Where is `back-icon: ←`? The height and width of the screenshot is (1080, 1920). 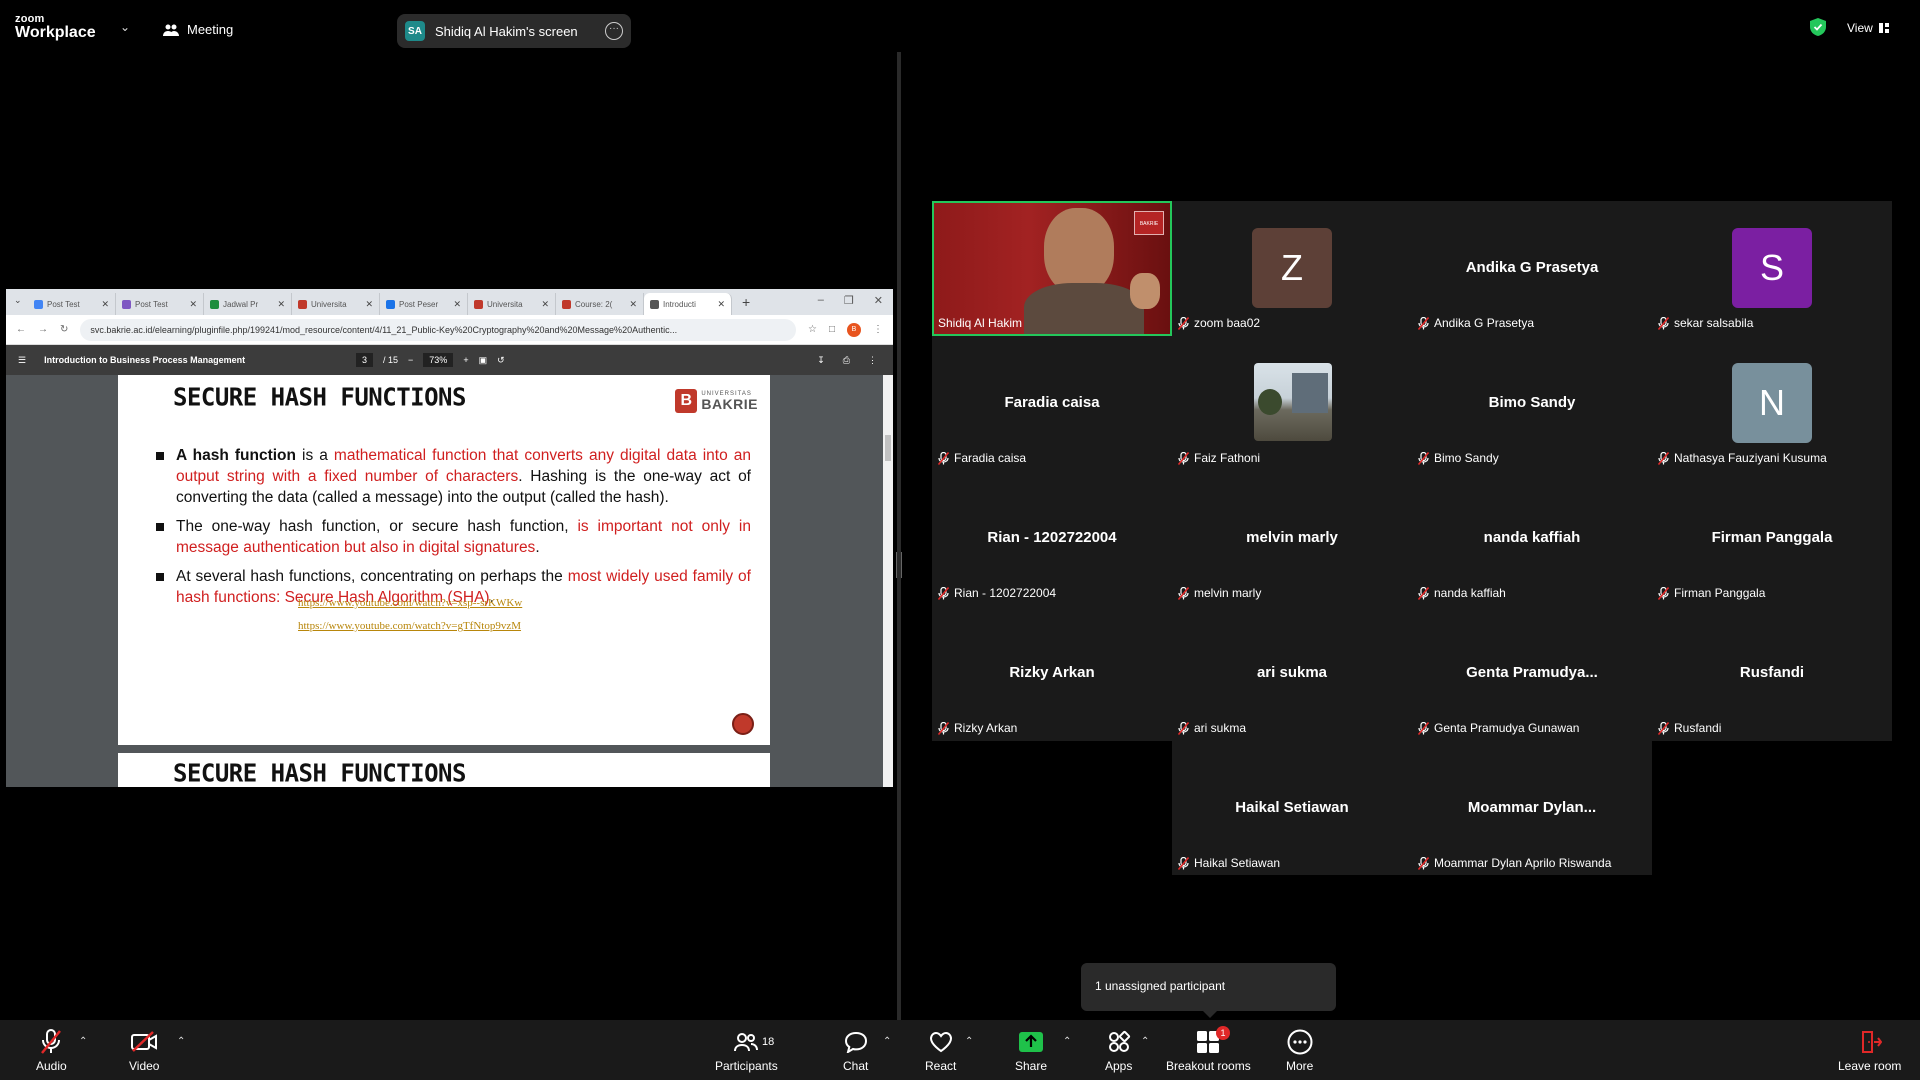 back-icon: ← is located at coordinates (21, 329).